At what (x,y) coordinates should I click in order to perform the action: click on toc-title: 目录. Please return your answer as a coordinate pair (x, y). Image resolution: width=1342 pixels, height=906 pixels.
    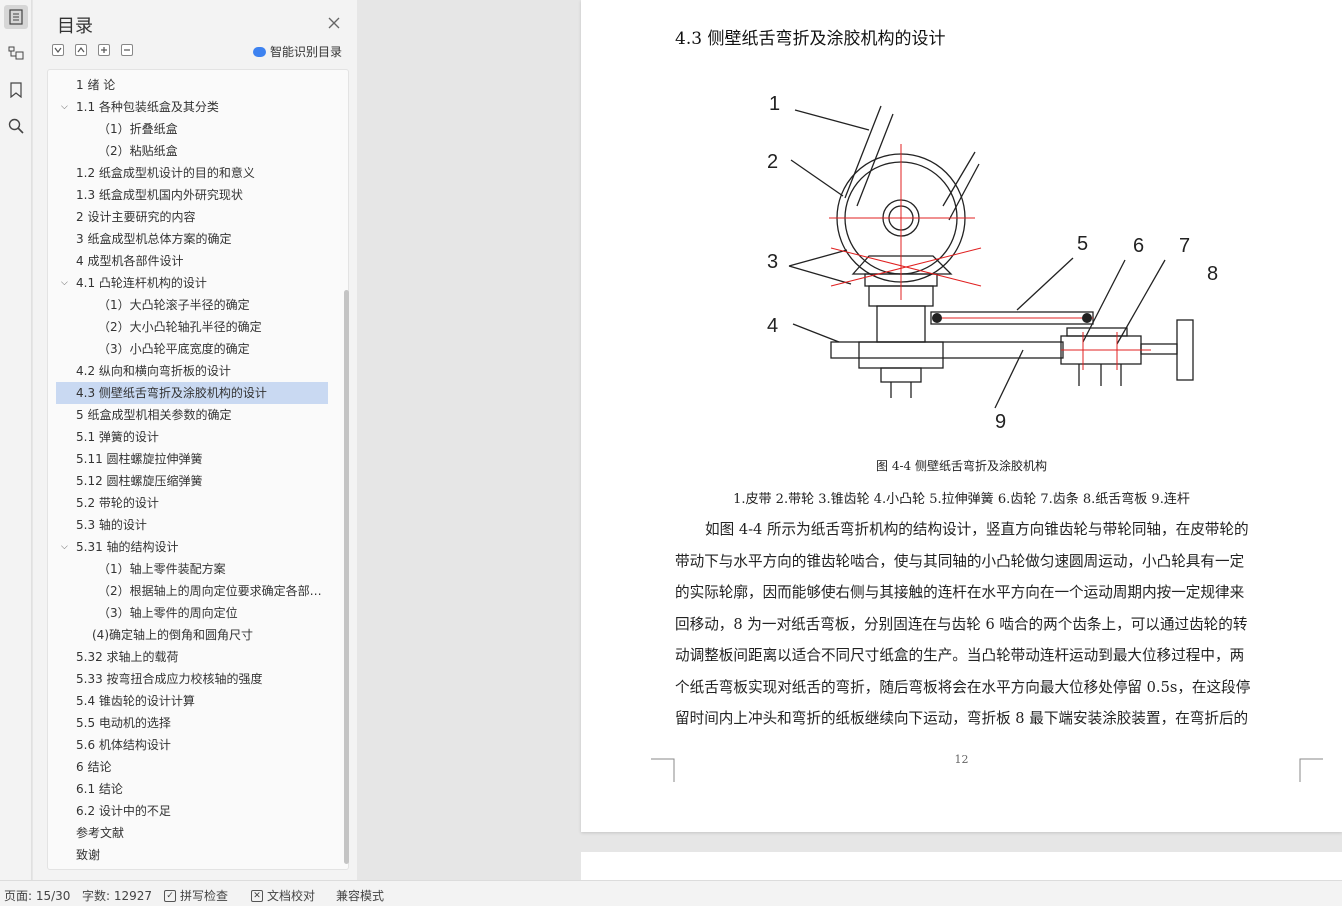
    Looking at the image, I should click on (75, 26).